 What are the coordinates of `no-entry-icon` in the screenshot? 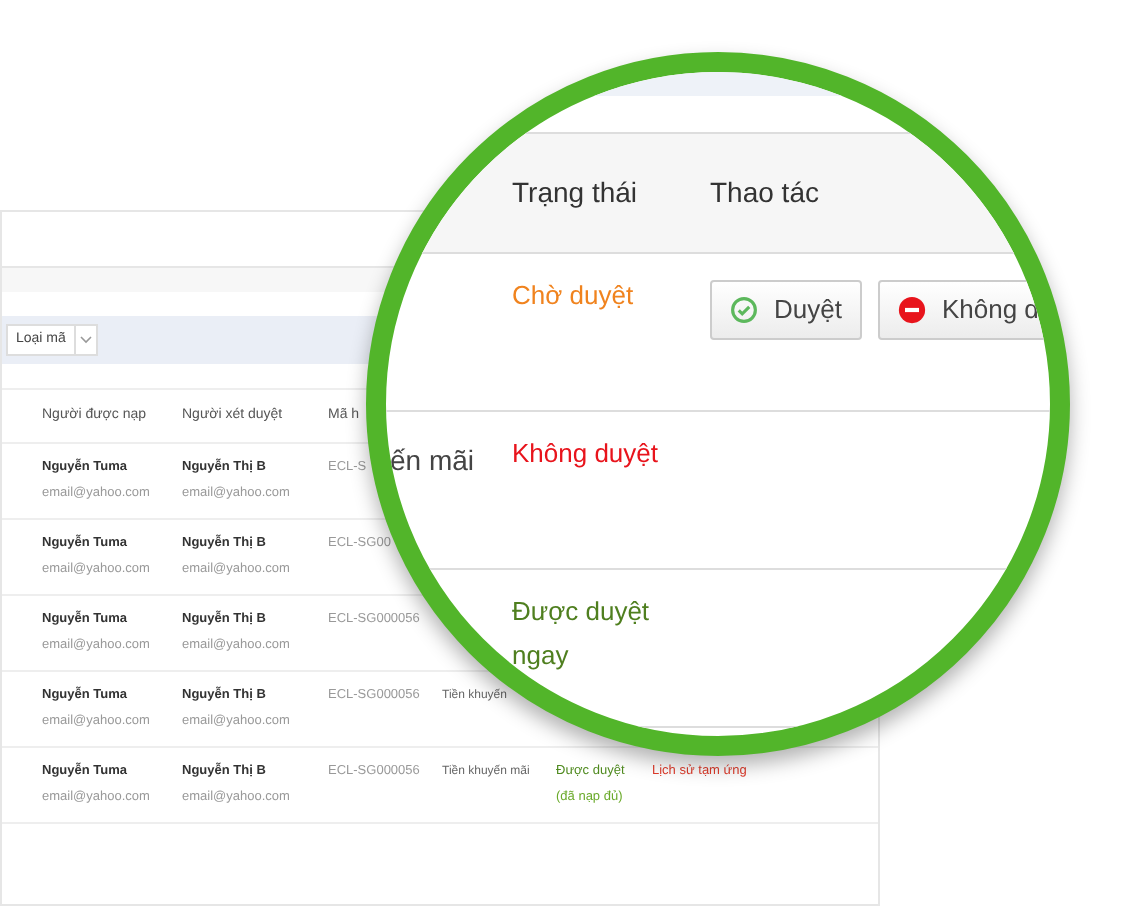 It's located at (911, 310).